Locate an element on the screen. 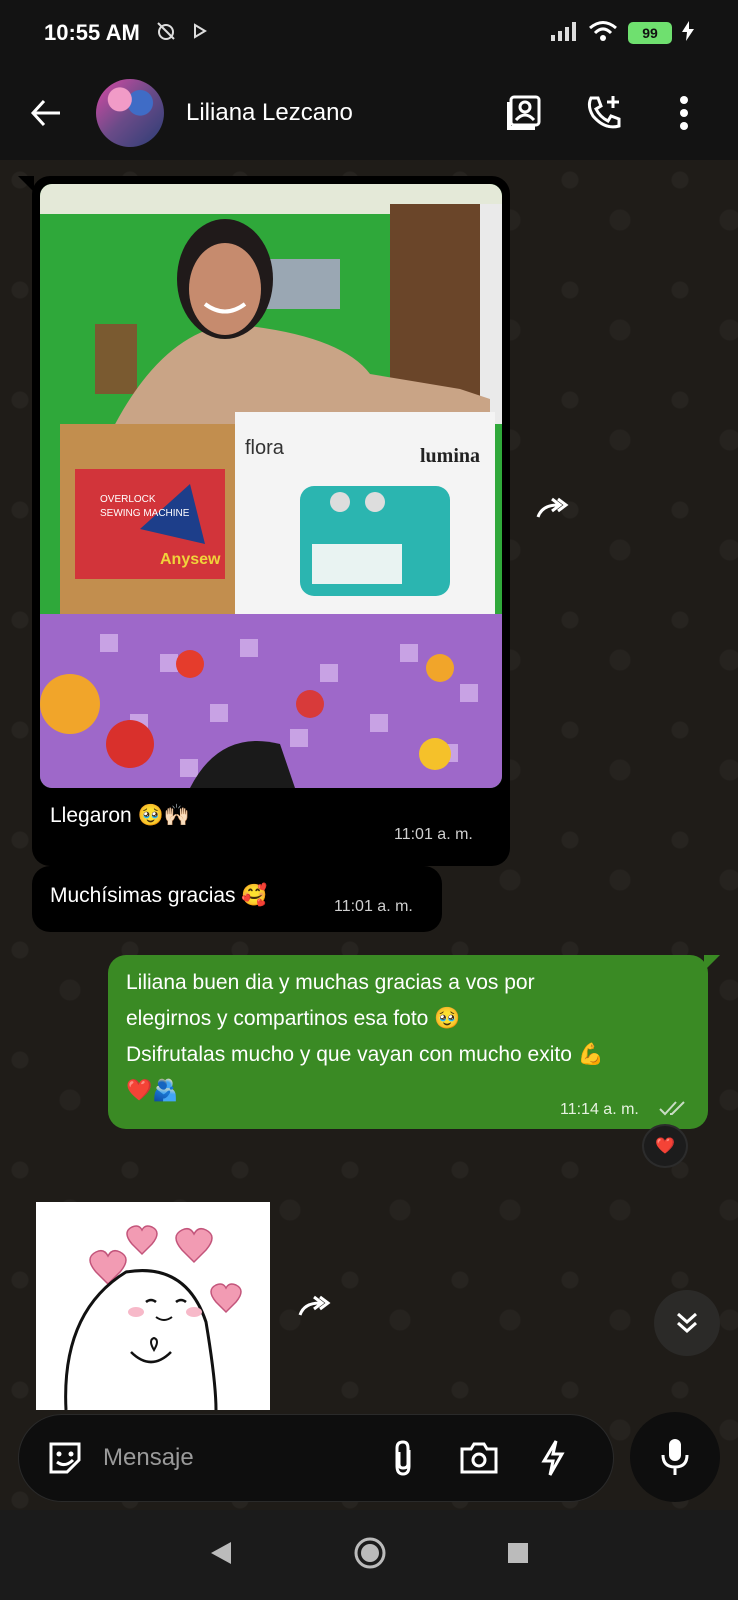 This screenshot has height=1600, width=738. alarm-off-icon is located at coordinates (166, 33).